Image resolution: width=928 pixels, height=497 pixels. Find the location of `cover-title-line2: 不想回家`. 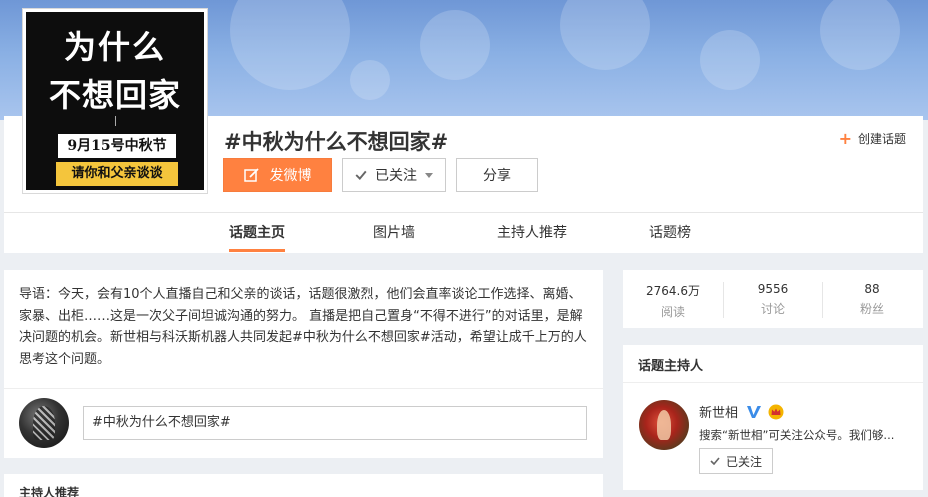

cover-title-line2: 不想回家 is located at coordinates (114, 95).